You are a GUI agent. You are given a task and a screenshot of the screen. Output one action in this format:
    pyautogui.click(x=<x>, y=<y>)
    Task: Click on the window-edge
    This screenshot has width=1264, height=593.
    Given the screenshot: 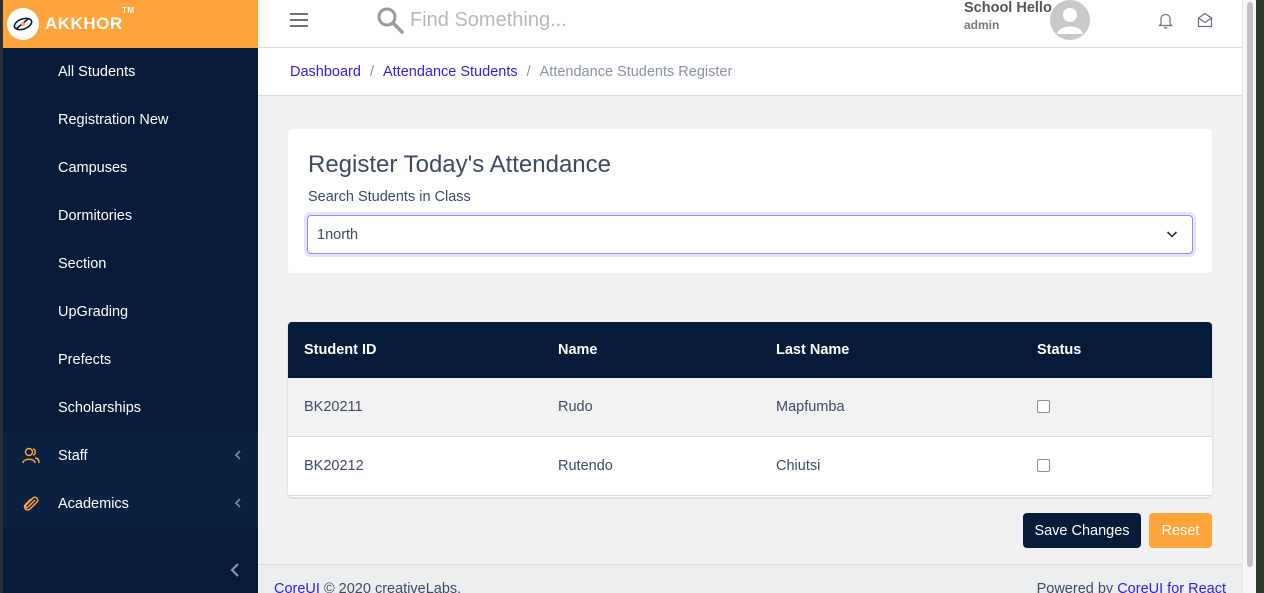 What is the action you would take?
    pyautogui.click(x=1260, y=296)
    